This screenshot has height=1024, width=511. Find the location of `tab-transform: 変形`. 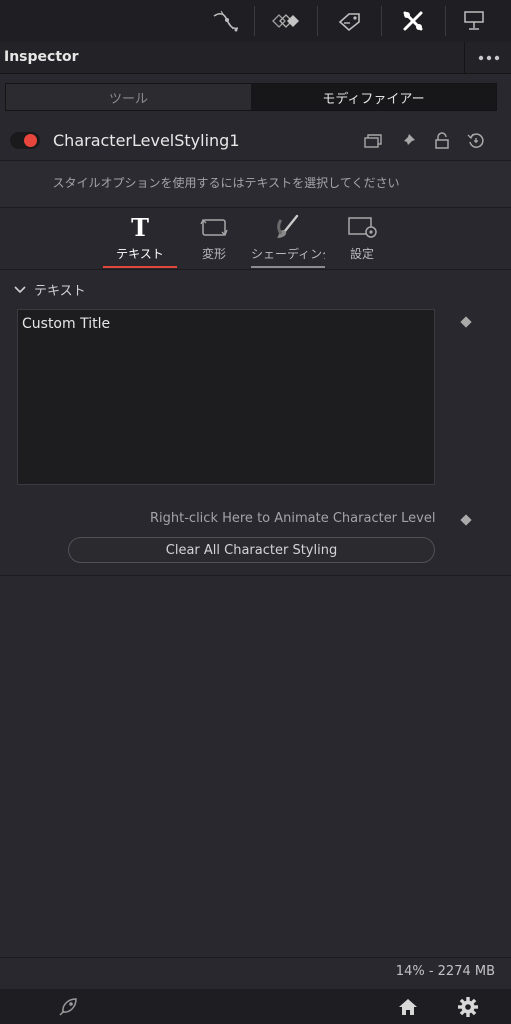

tab-transform: 変形 is located at coordinates (214, 240).